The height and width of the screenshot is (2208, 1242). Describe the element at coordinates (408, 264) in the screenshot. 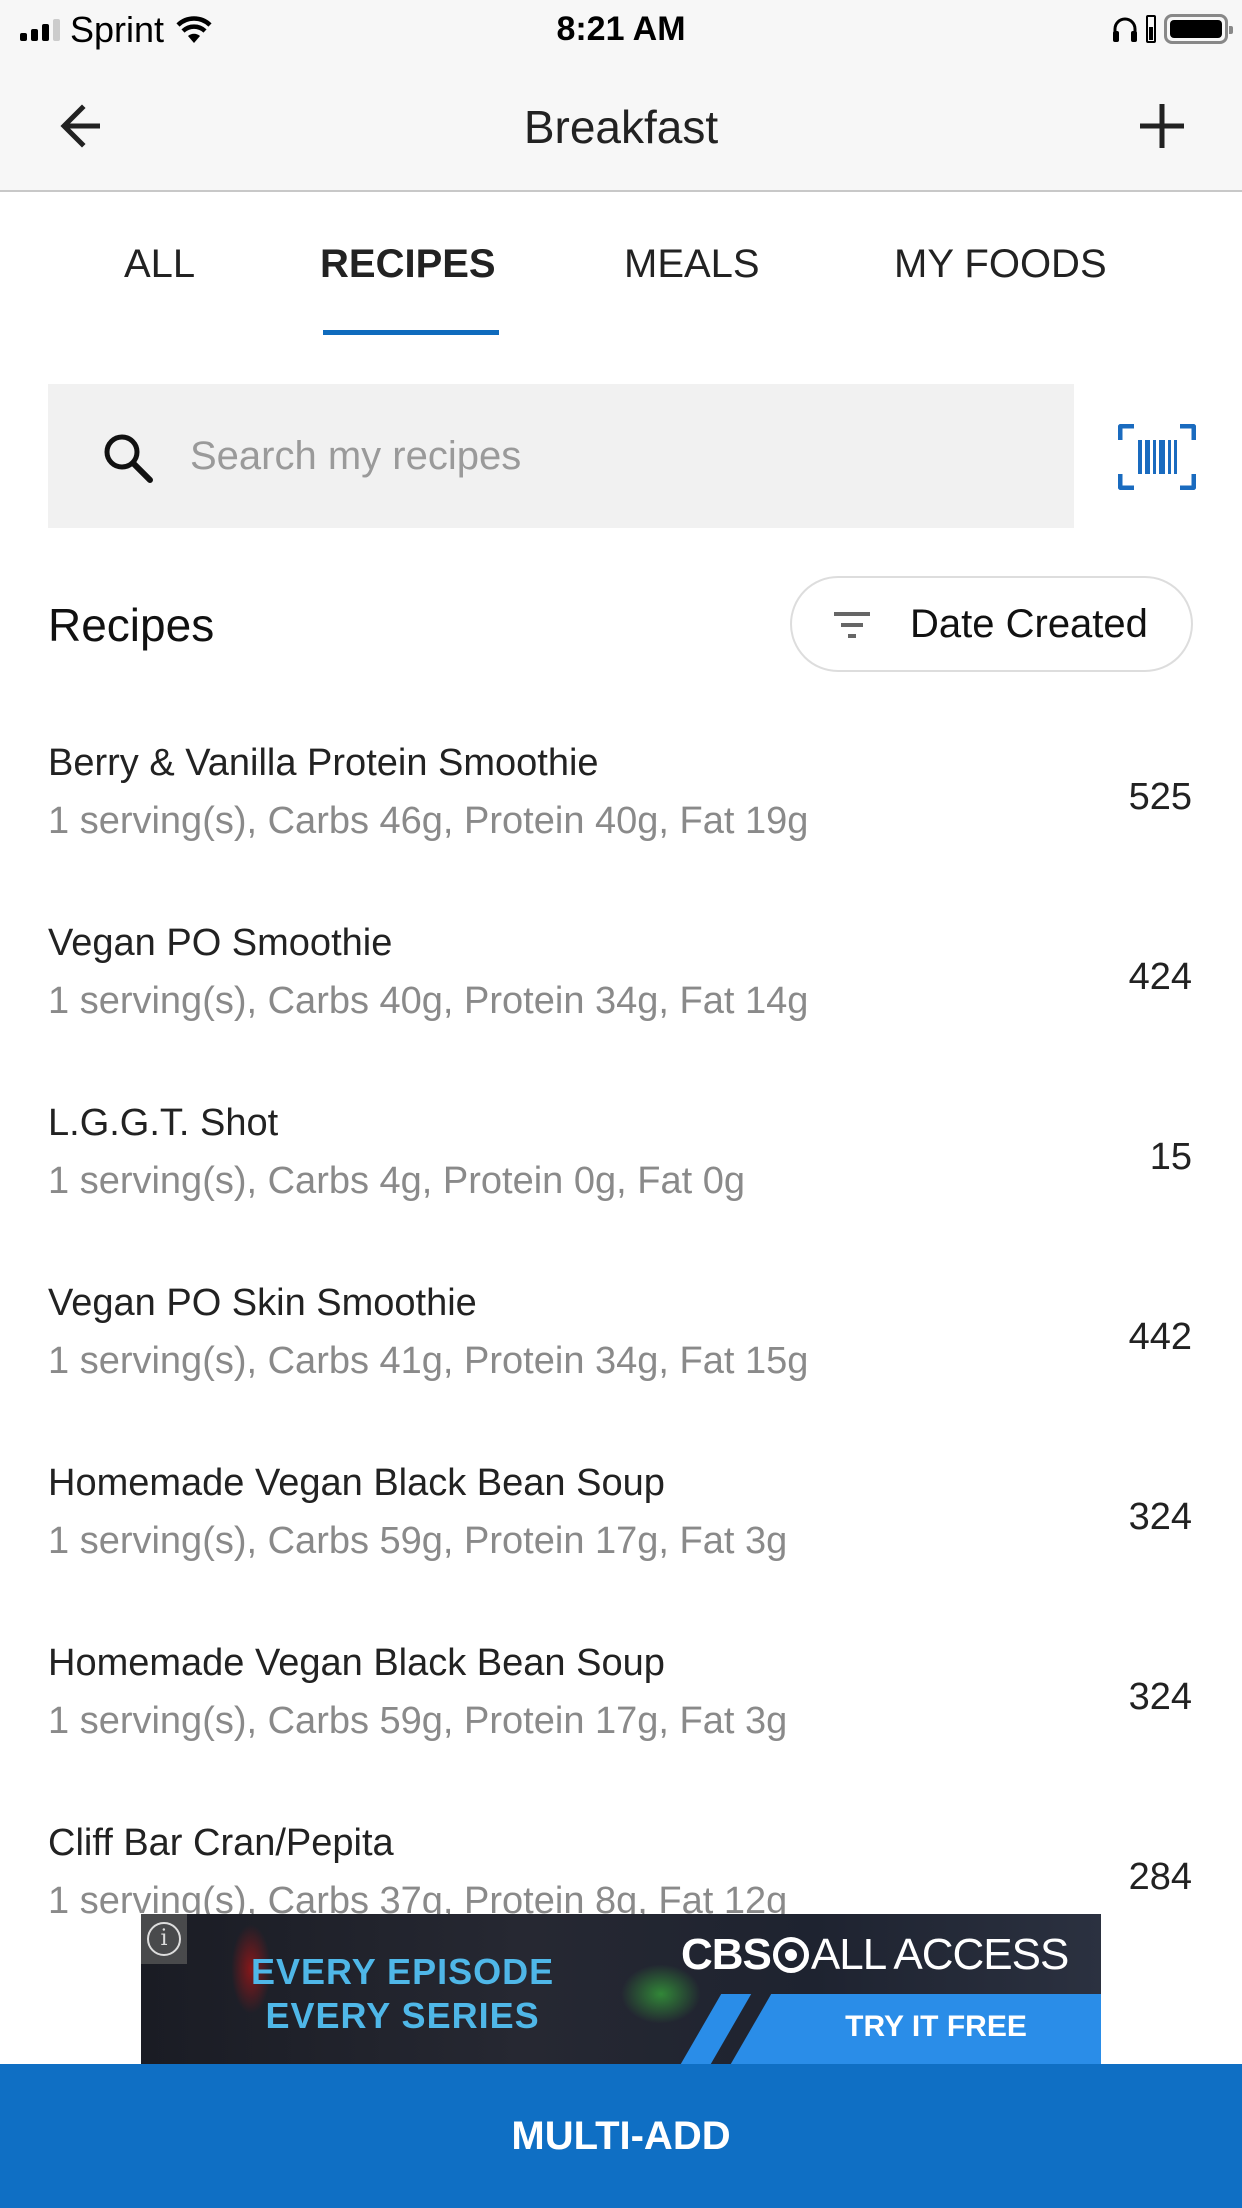

I see `tab-recipes: RECIPES` at that location.